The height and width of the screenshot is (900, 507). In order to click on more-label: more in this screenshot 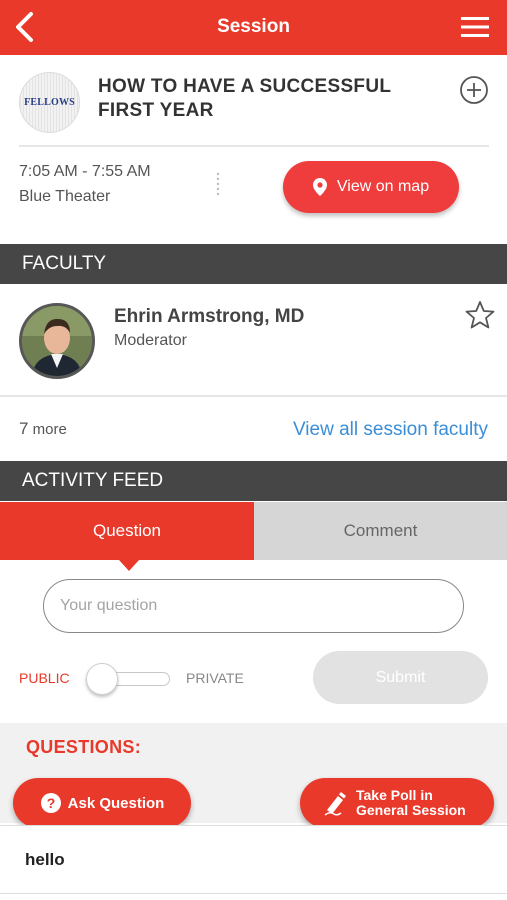, I will do `click(49, 429)`.